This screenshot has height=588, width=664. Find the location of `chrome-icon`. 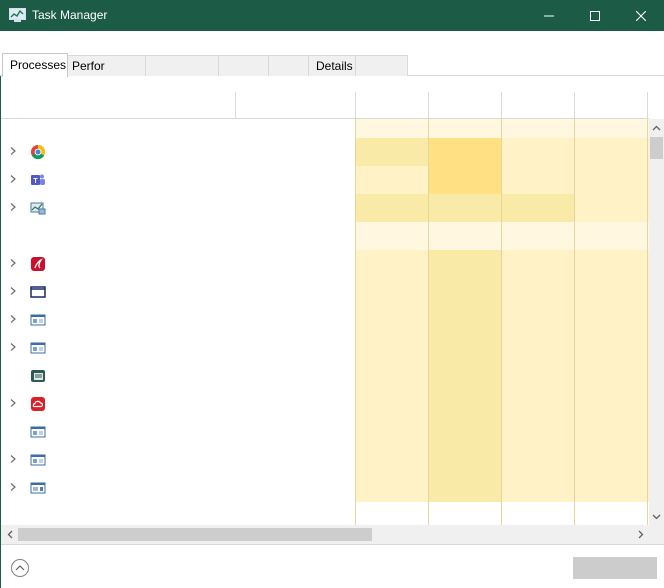

chrome-icon is located at coordinates (38, 152).